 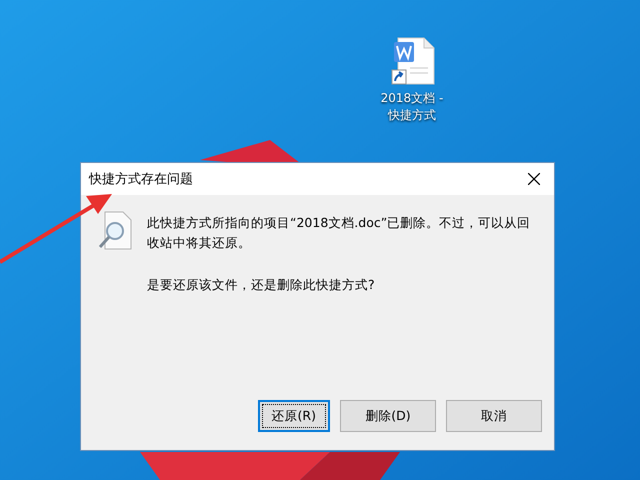 I want to click on dialog-button: 删除(D), so click(x=388, y=416).